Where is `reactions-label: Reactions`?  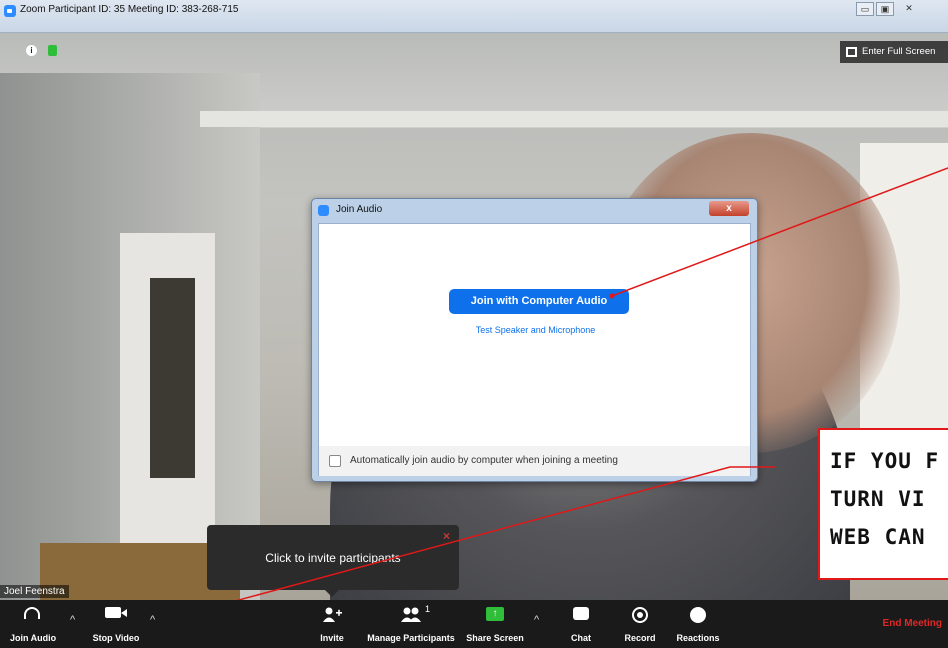
reactions-label: Reactions is located at coordinates (698, 638).